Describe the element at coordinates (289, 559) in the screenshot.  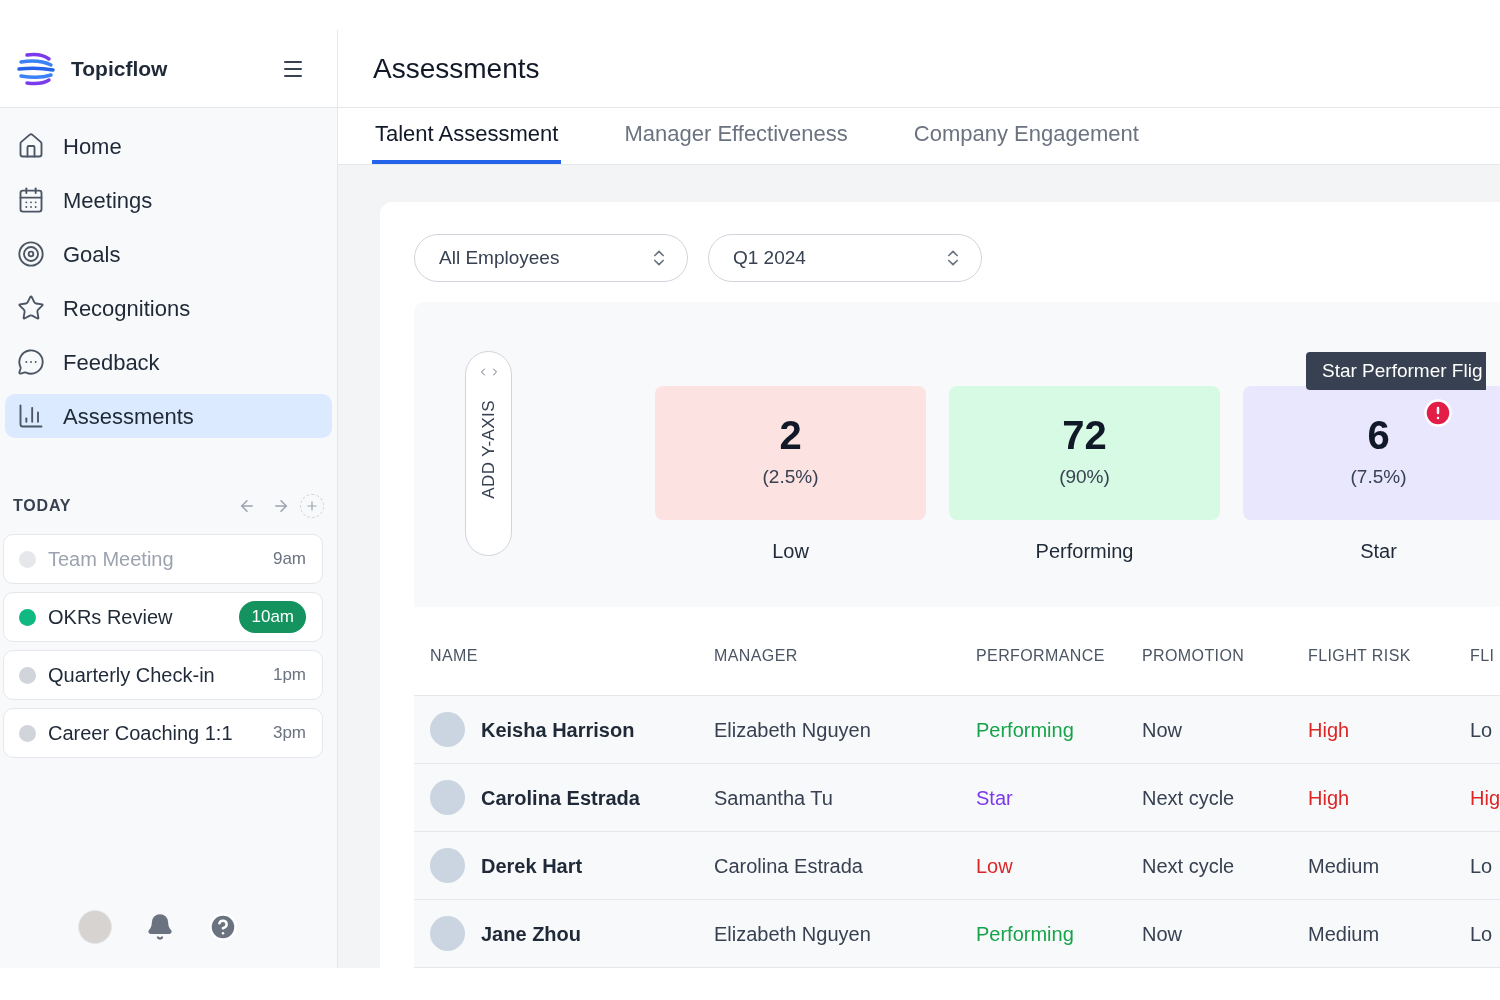
I see `meeting-time: 9am` at that location.